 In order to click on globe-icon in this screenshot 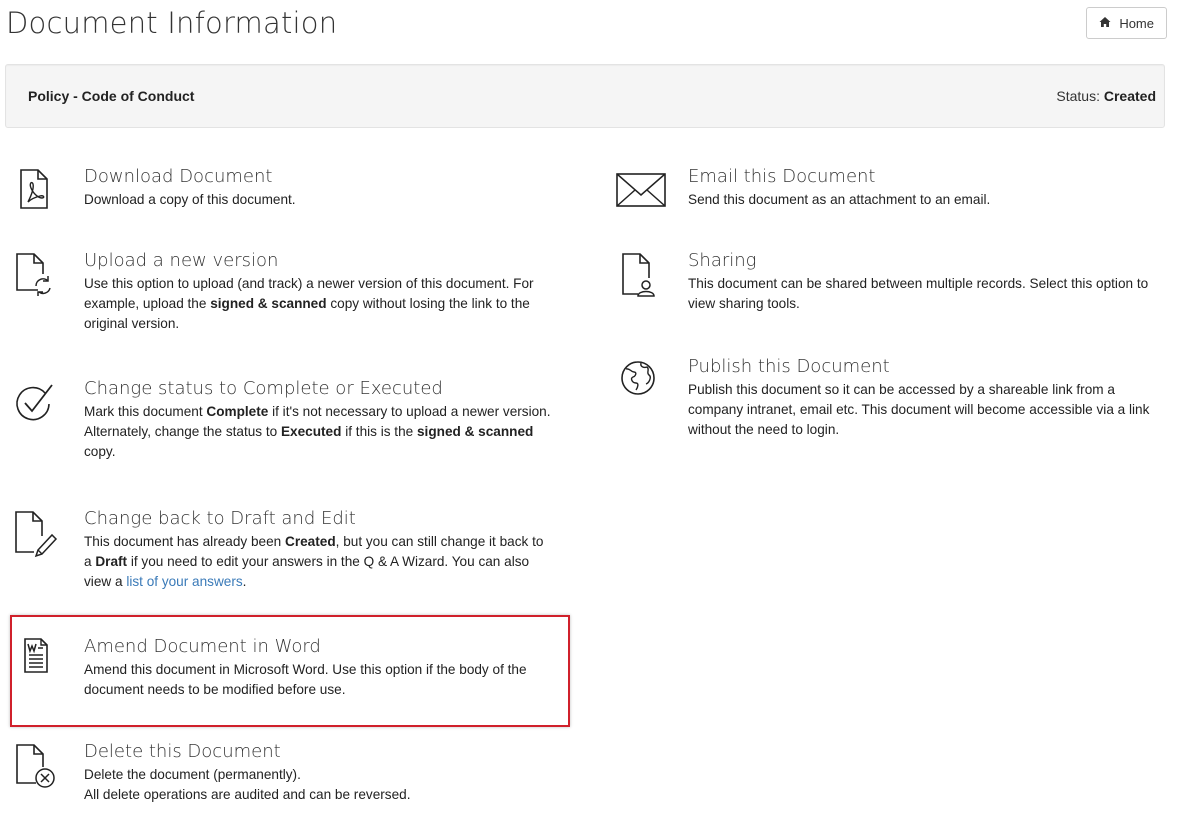, I will do `click(638, 380)`.